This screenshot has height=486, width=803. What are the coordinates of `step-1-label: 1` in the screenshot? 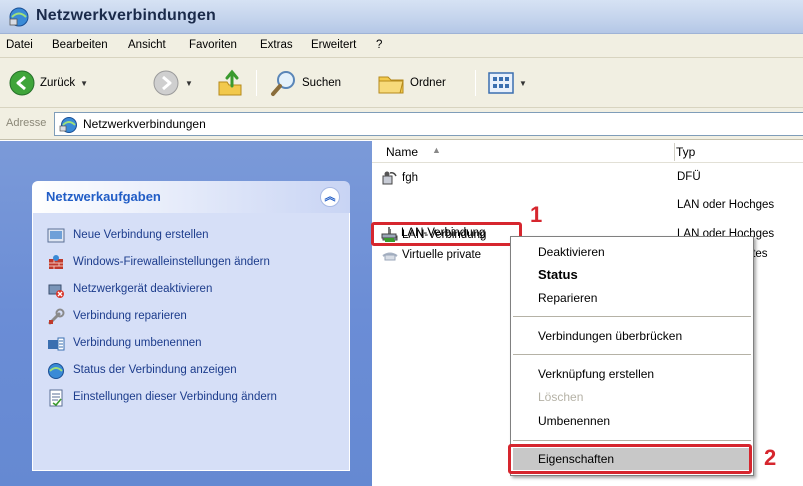 It's located at (536, 214).